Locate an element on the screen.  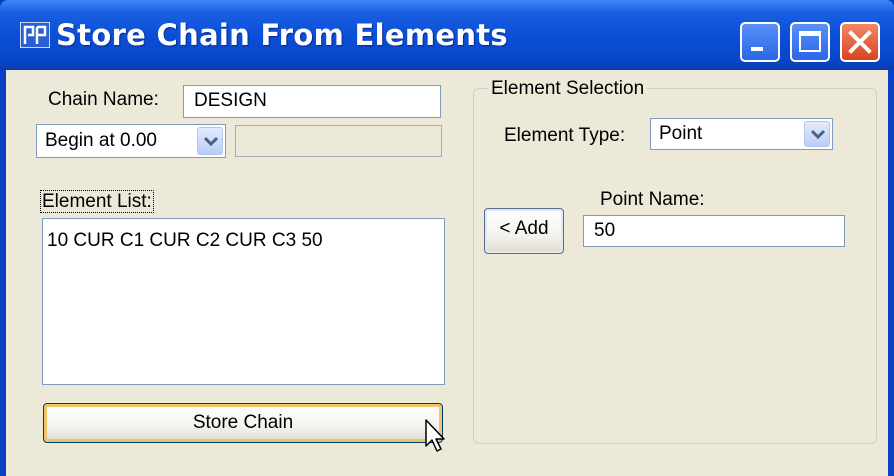
element-selection-title: Element Selection is located at coordinates (568, 89).